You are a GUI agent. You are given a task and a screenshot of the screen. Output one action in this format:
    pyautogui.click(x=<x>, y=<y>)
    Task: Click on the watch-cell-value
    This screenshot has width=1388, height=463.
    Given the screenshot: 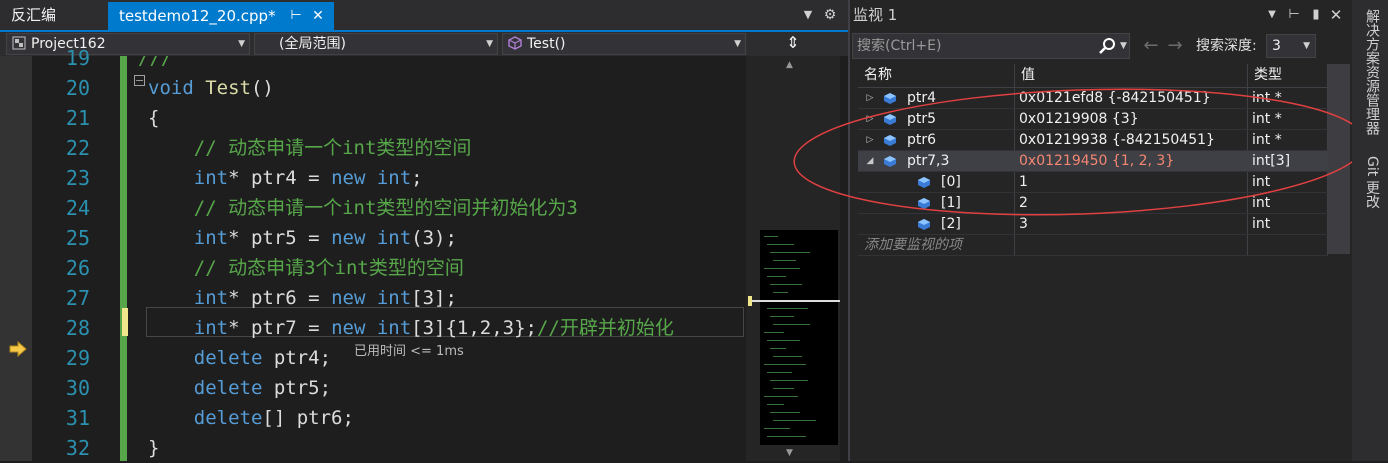 What is the action you would take?
    pyautogui.click(x=1131, y=245)
    